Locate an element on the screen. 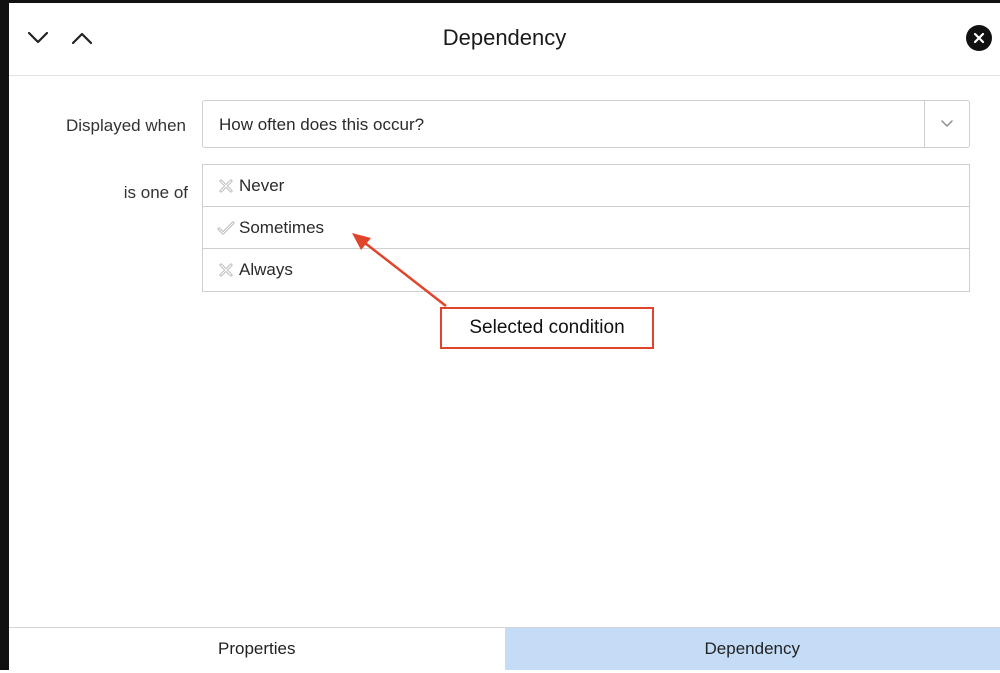  option-label: Sometimes is located at coordinates (281, 228).